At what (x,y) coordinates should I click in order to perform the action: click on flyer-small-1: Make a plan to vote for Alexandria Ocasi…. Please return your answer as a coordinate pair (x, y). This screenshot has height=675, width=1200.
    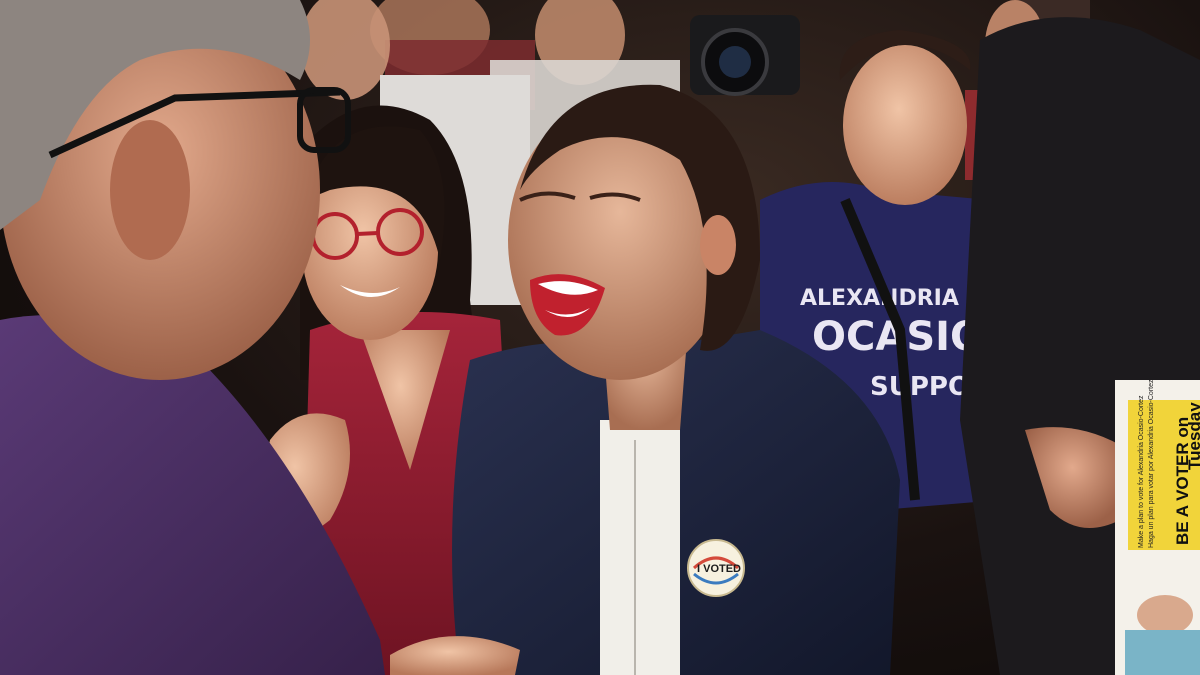
    Looking at the image, I should click on (1141, 471).